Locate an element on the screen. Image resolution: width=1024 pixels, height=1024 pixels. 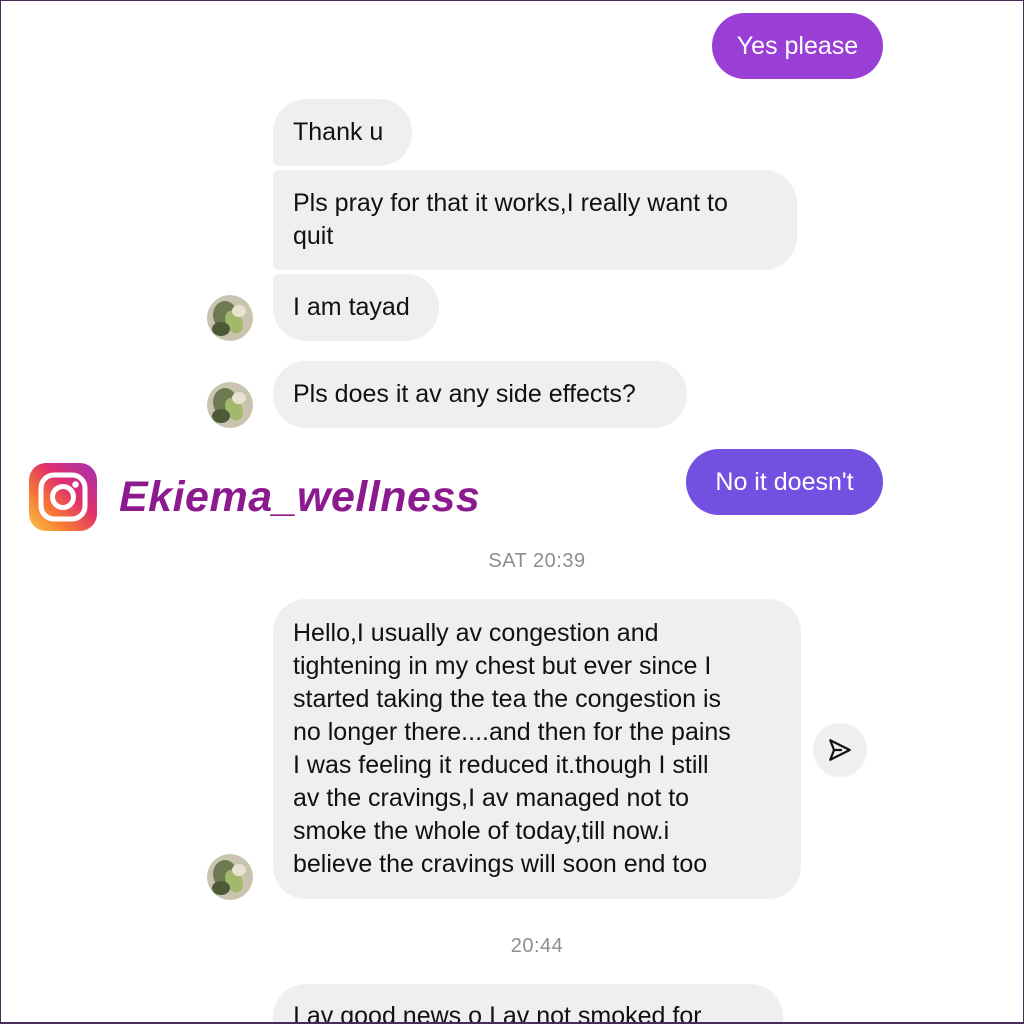
timestamp: SAT 20:39 is located at coordinates (537, 561).